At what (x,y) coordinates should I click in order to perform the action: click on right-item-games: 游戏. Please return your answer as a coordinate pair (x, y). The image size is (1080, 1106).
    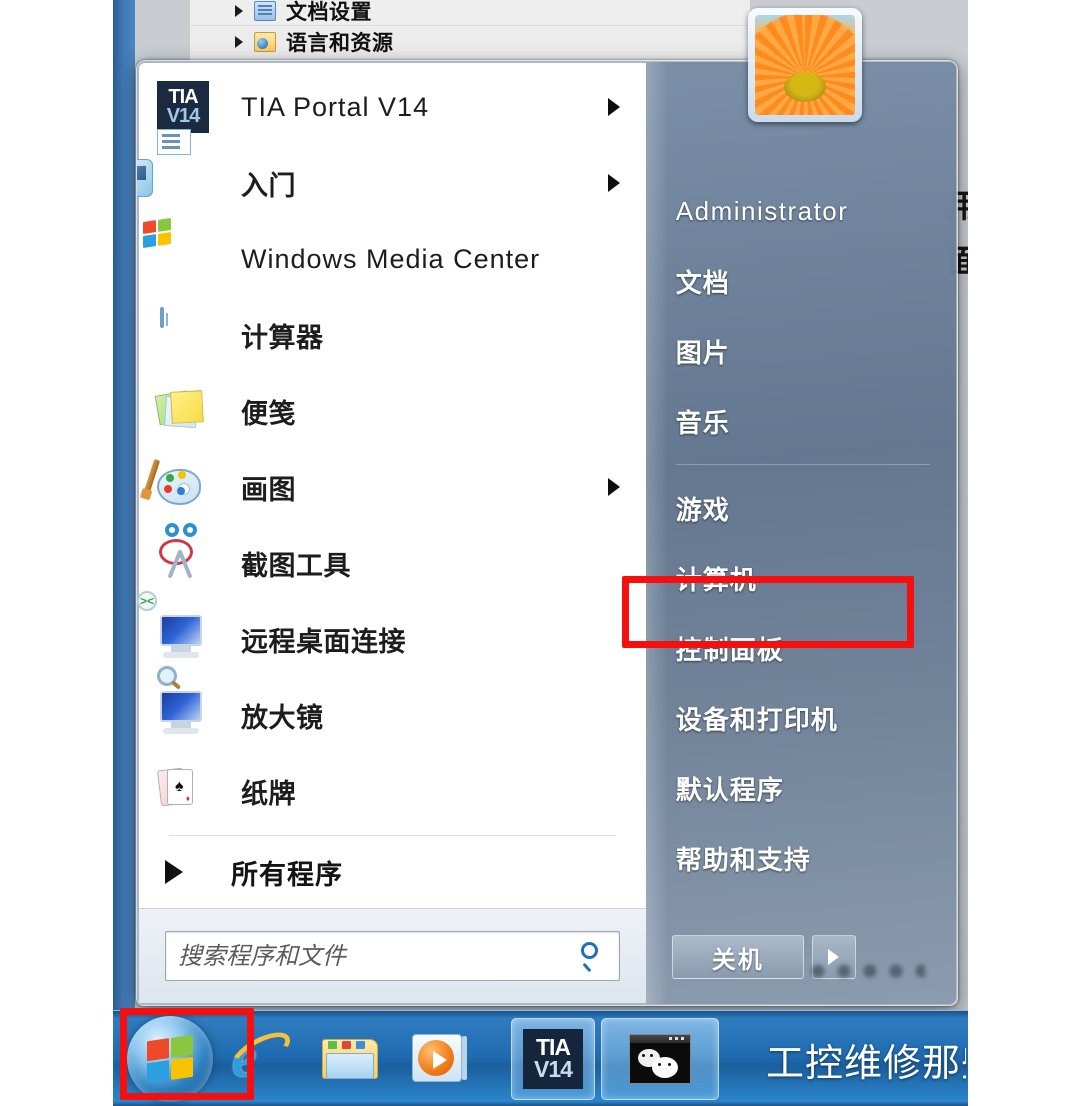
    Looking at the image, I should click on (801, 508).